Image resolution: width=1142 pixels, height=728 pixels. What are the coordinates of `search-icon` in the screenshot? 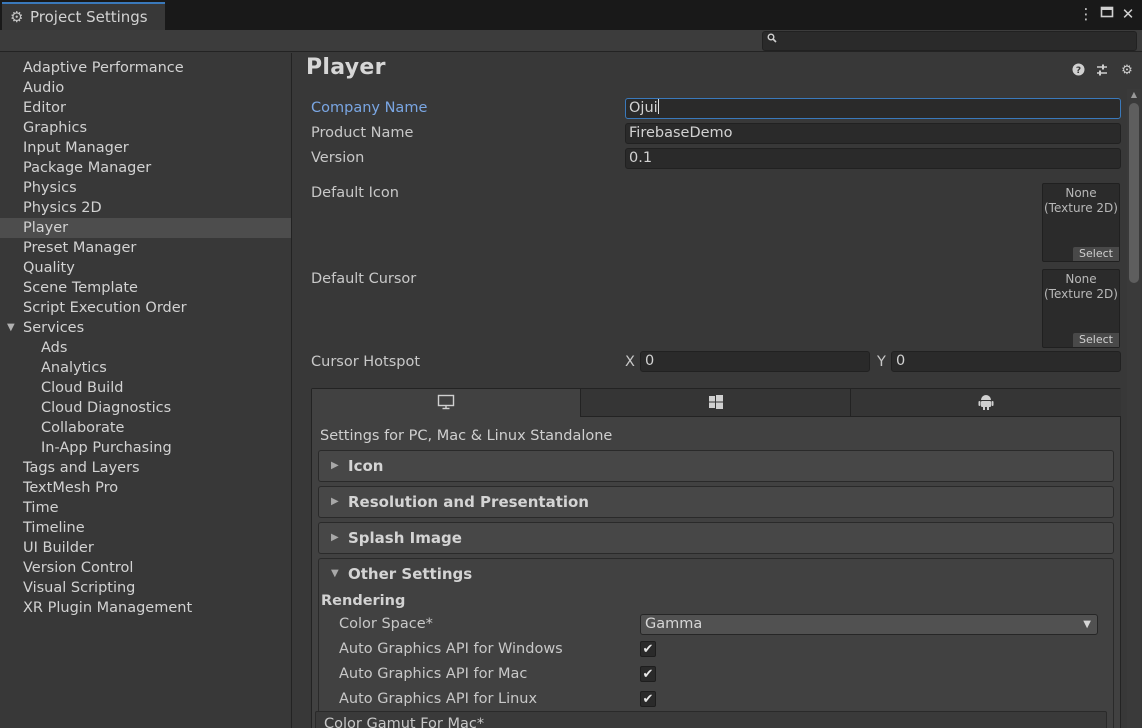 It's located at (772, 39).